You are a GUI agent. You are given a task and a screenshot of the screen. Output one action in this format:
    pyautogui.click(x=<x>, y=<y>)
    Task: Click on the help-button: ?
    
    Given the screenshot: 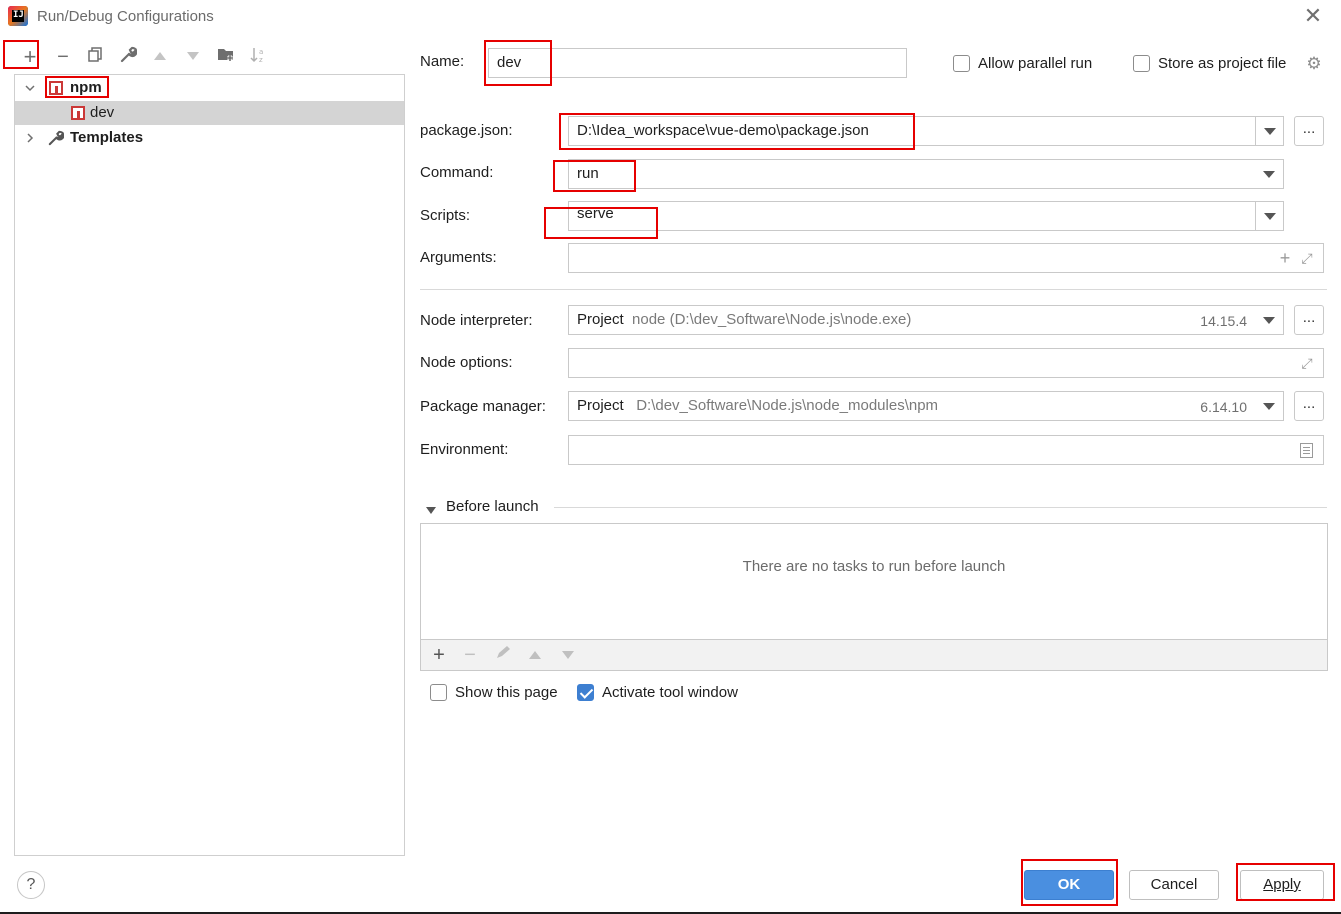 What is the action you would take?
    pyautogui.click(x=31, y=885)
    